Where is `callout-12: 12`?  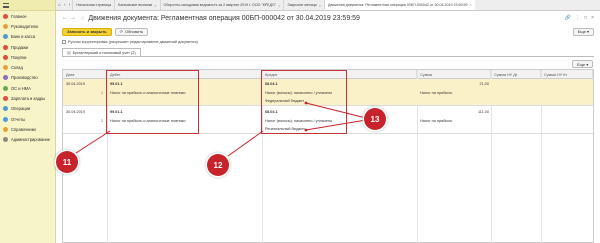 callout-12: 12 is located at coordinates (218, 165).